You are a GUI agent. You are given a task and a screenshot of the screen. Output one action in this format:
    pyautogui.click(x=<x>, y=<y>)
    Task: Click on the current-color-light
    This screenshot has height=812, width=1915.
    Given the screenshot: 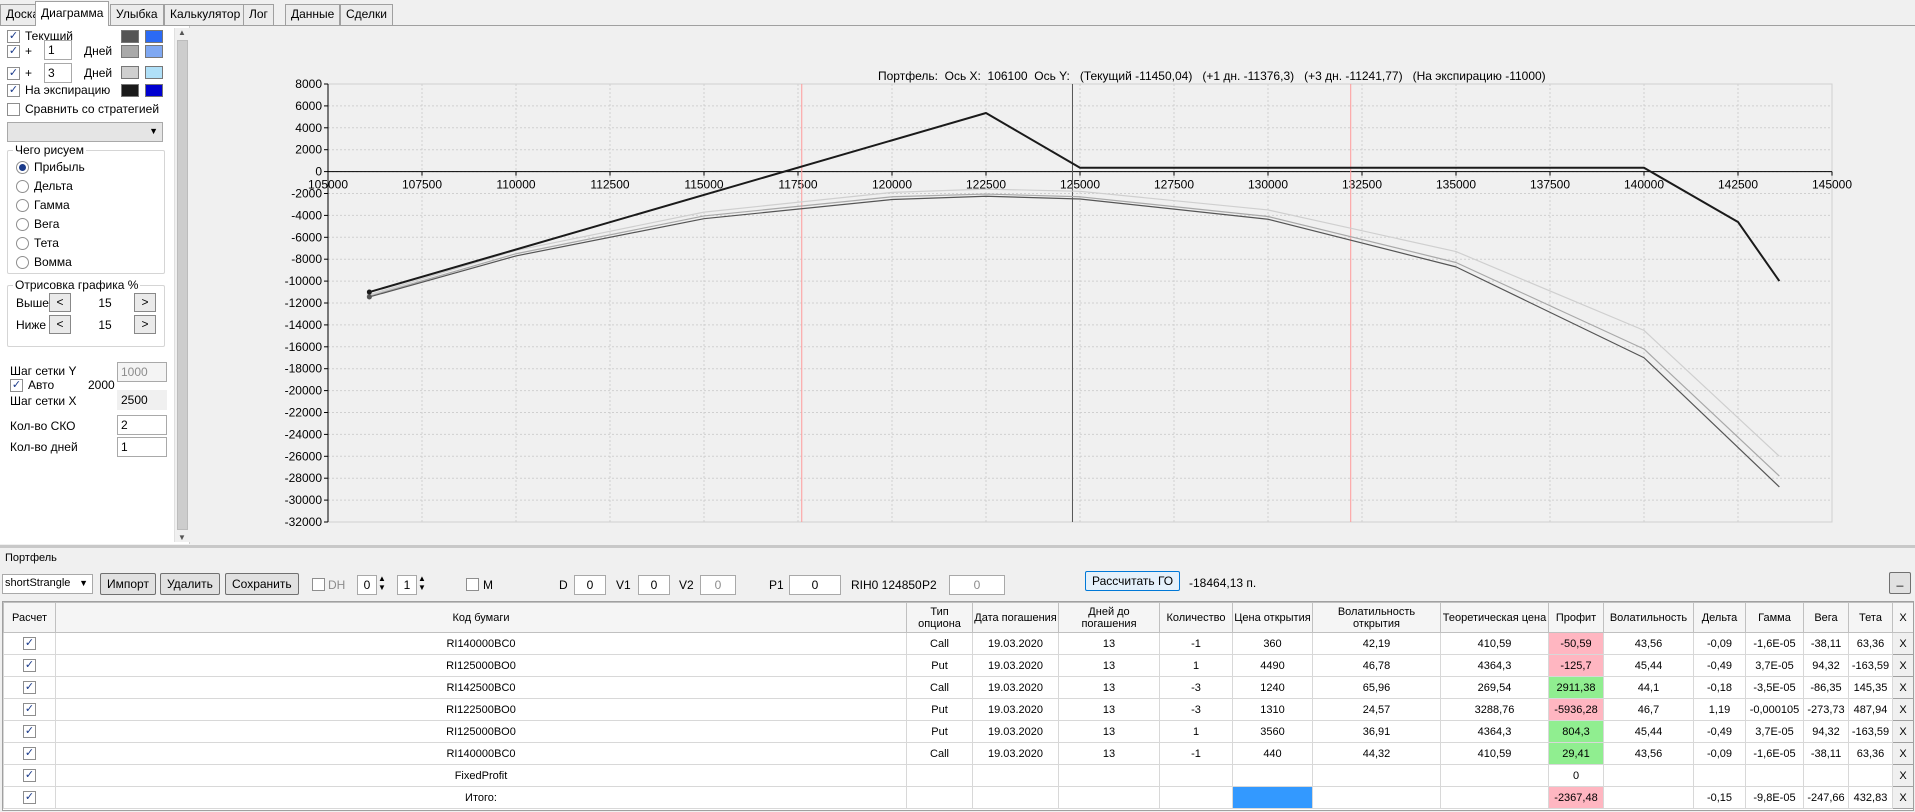 What is the action you would take?
    pyautogui.click(x=154, y=36)
    